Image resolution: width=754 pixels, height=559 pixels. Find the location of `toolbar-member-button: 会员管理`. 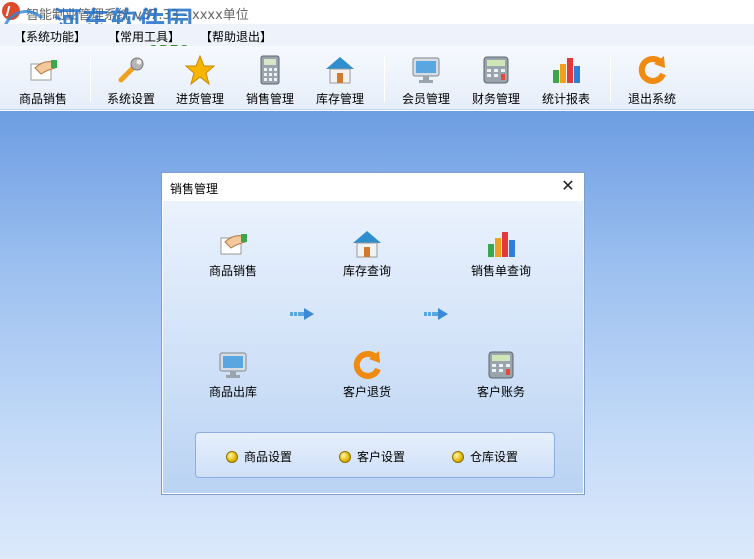

toolbar-member-button: 会员管理 is located at coordinates (426, 78).